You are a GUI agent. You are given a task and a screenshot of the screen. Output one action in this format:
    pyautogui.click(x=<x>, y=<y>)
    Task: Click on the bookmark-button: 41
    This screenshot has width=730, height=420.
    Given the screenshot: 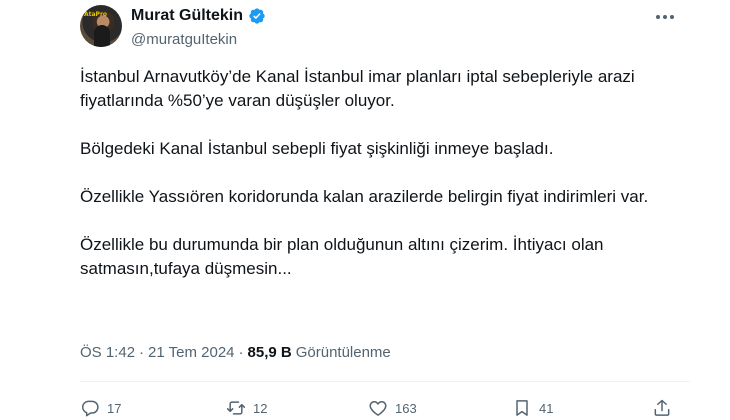 What is the action you would take?
    pyautogui.click(x=532, y=408)
    